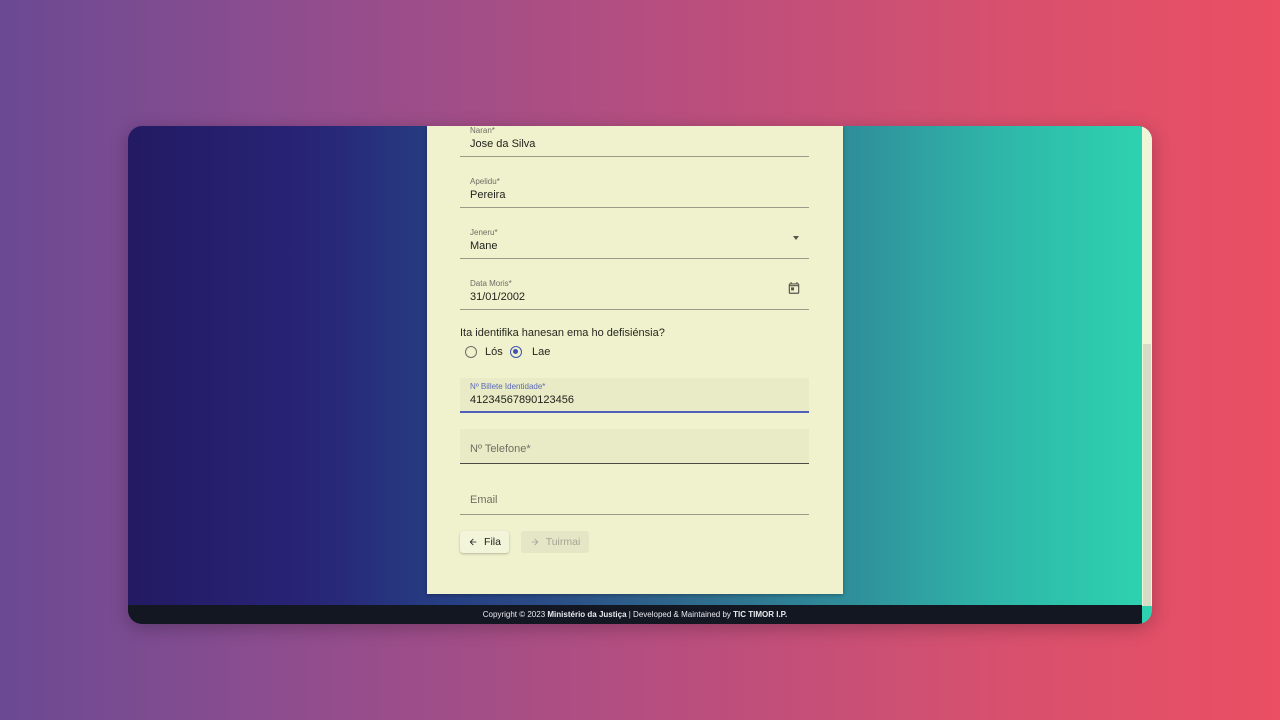  What do you see at coordinates (587, 614) in the screenshot?
I see `footer-org: Ministério da Justiça` at bounding box center [587, 614].